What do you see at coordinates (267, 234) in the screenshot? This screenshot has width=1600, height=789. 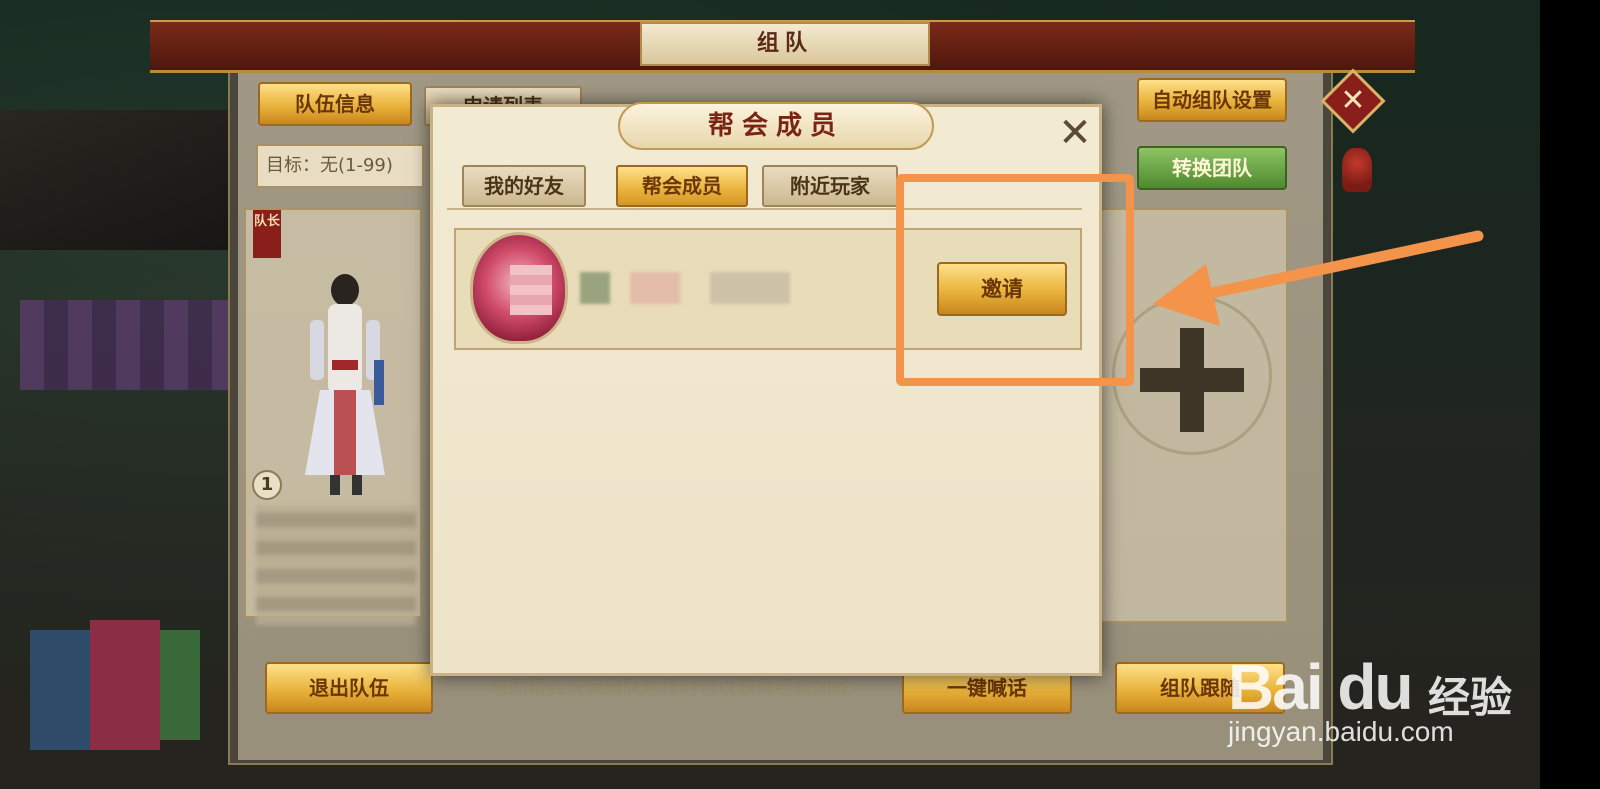 I see `leader-badge: 队长` at bounding box center [267, 234].